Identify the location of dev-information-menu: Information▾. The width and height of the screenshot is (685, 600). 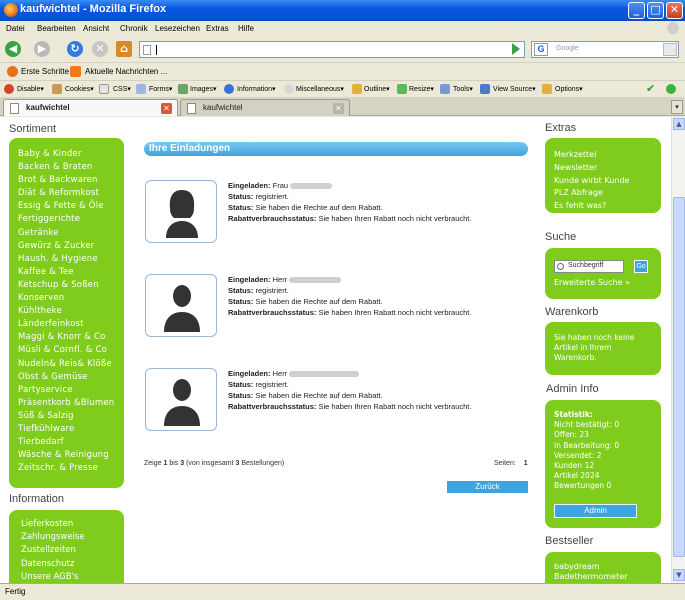
(256, 89).